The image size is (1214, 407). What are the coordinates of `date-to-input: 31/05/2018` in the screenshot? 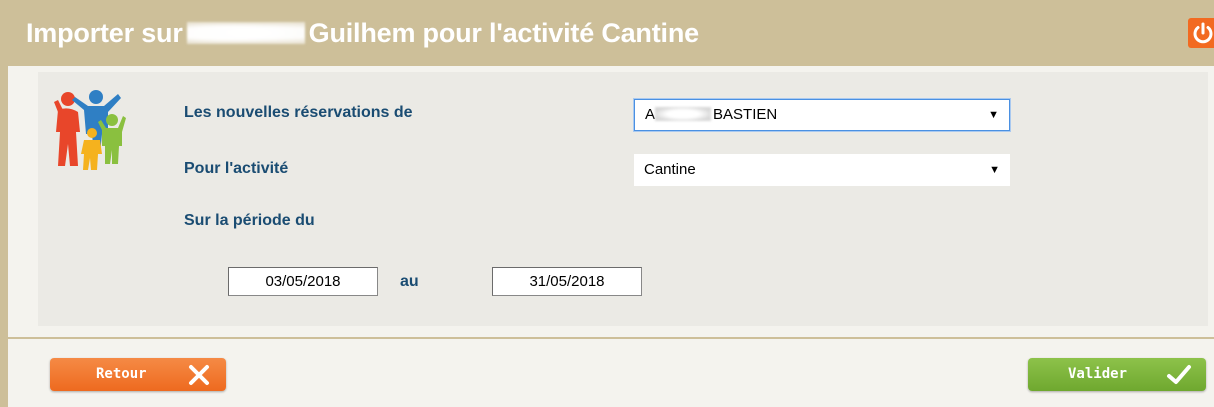 It's located at (567, 281).